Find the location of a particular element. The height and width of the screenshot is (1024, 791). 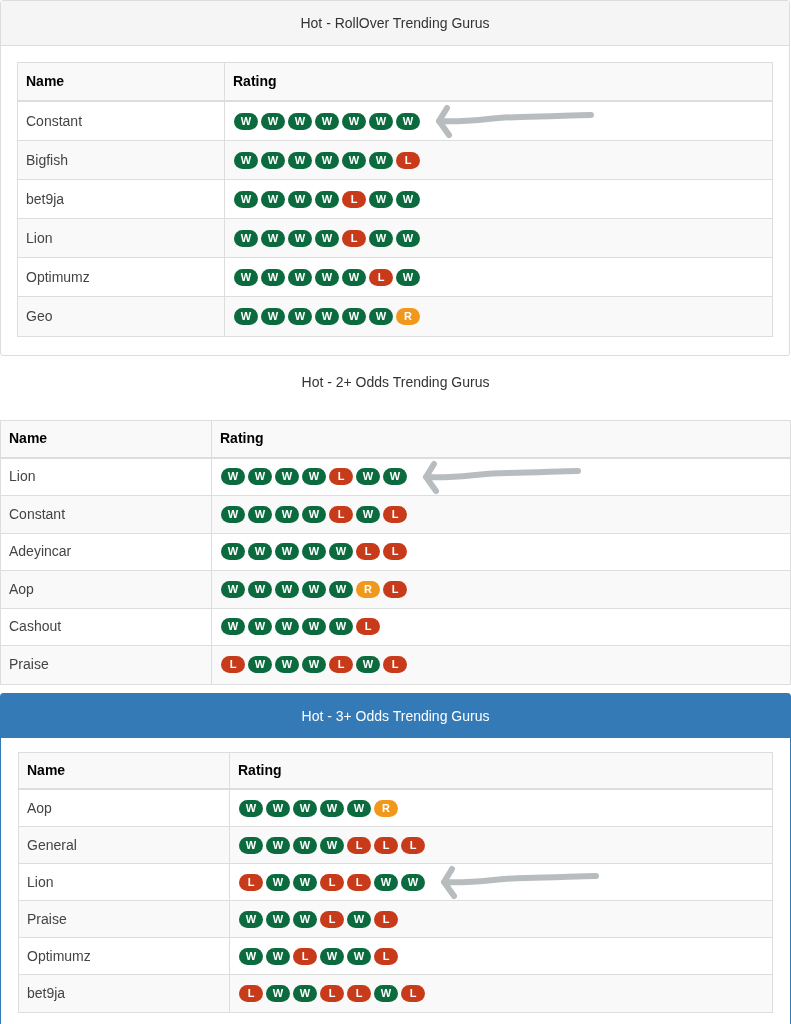

table-cell: Cashout is located at coordinates (106, 626).